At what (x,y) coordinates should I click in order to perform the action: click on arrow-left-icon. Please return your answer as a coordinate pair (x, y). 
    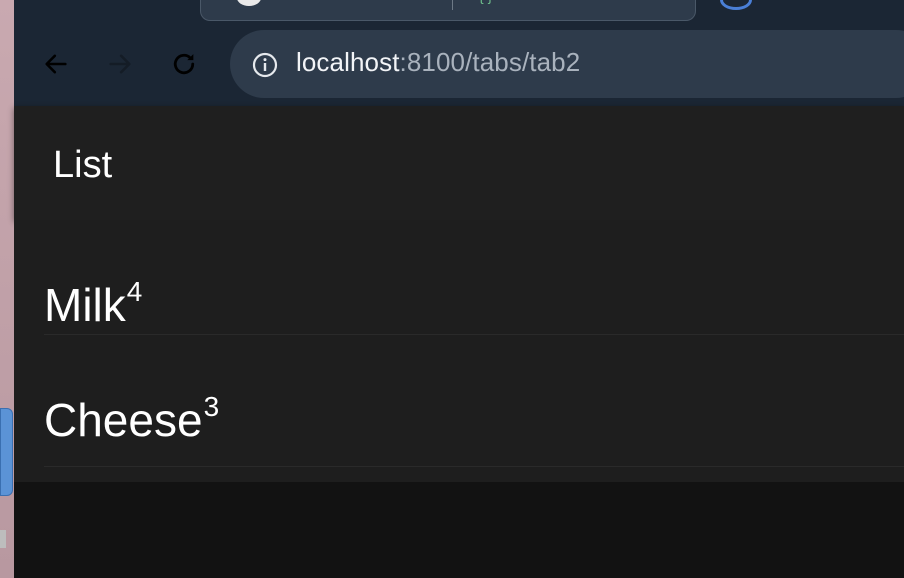
    Looking at the image, I should click on (56, 64).